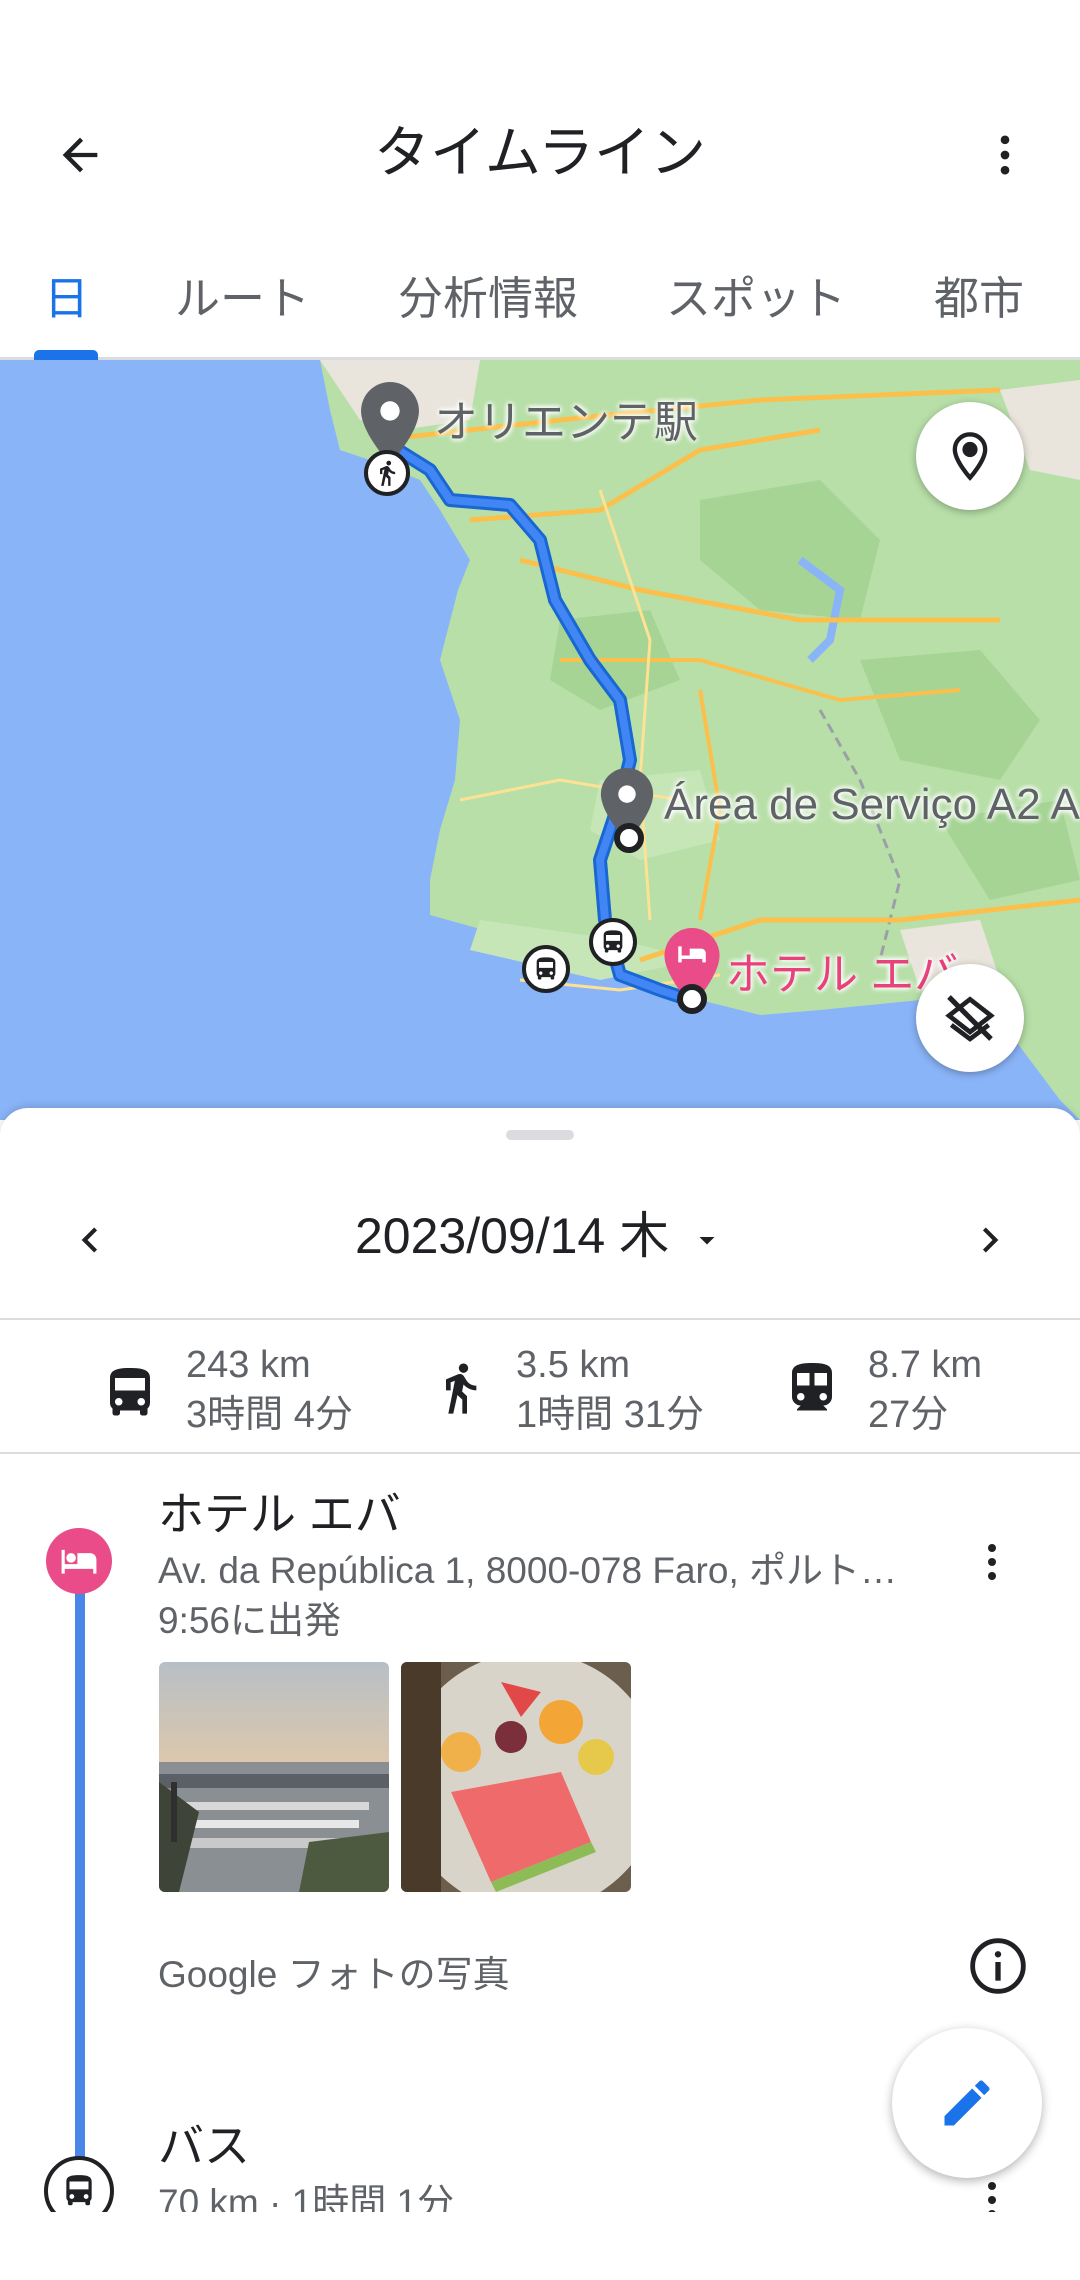  Describe the element at coordinates (279, 1511) in the screenshot. I see `entry-title: ホテル エバ` at that location.